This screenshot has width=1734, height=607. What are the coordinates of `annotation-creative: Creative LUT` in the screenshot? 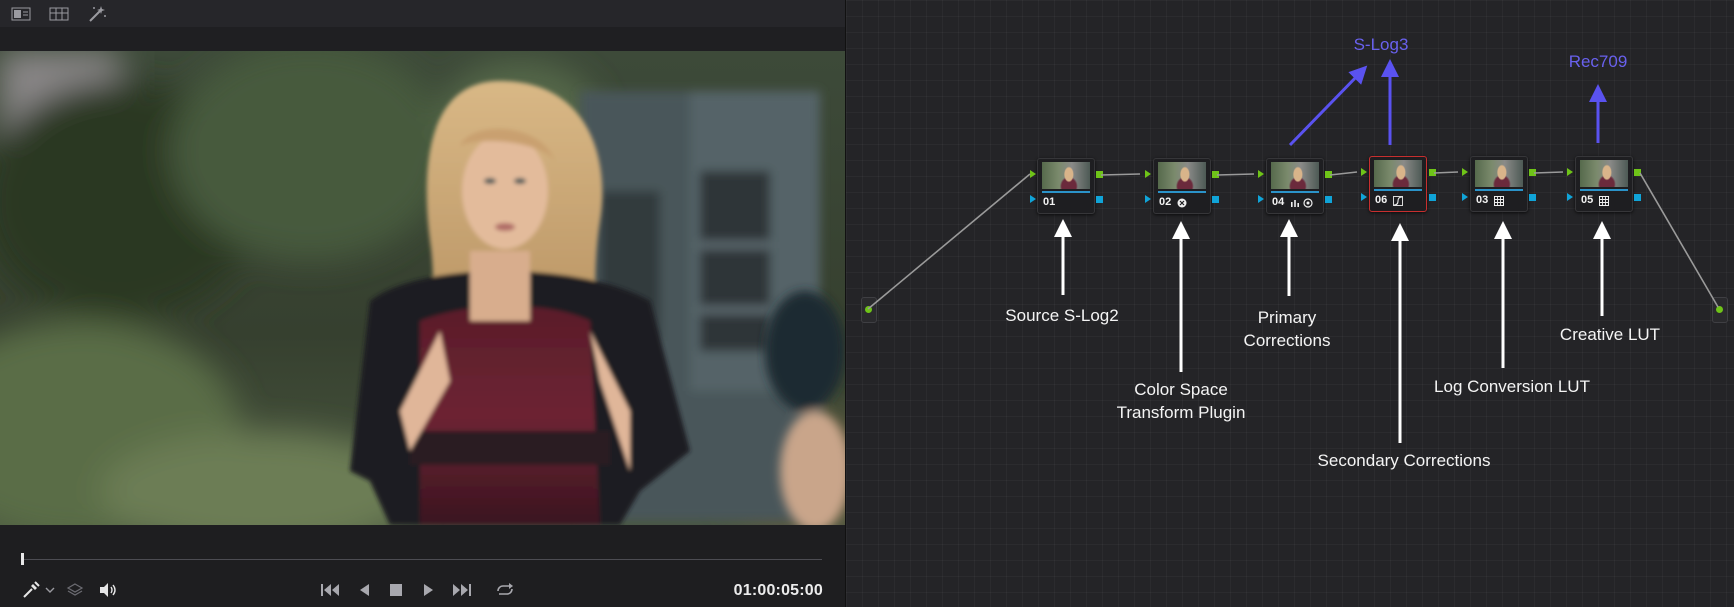 It's located at (1610, 334).